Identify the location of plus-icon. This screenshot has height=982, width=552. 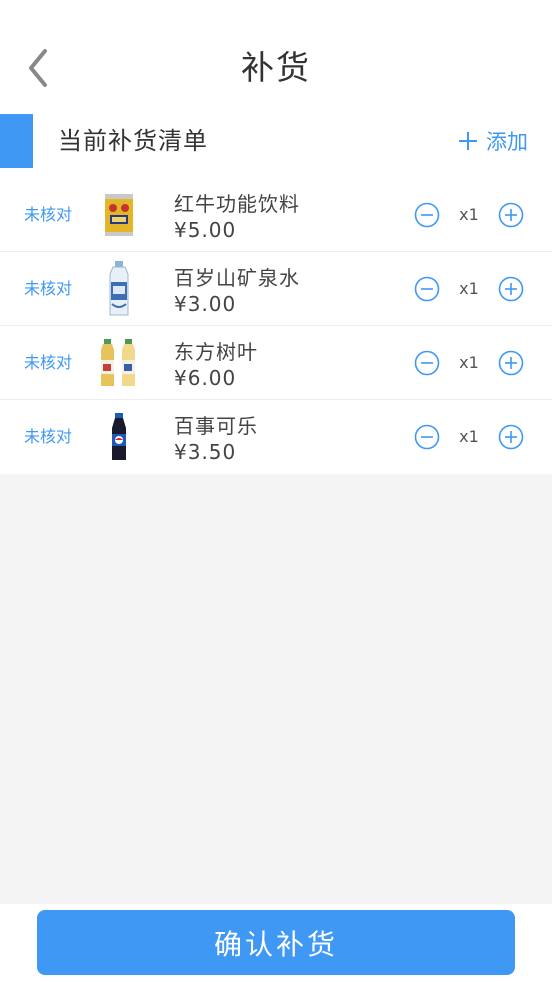
(468, 141).